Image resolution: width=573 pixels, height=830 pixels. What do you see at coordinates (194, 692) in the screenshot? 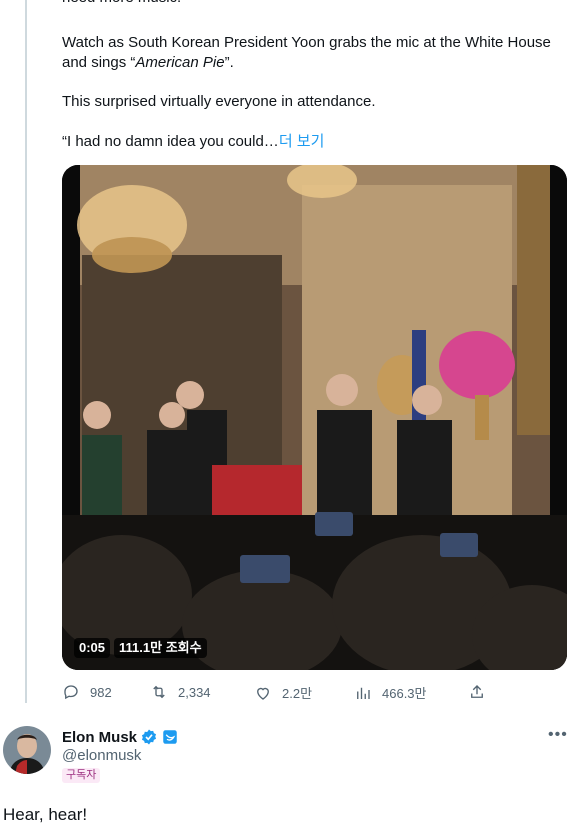
I see `retweet-count: 2,334` at bounding box center [194, 692].